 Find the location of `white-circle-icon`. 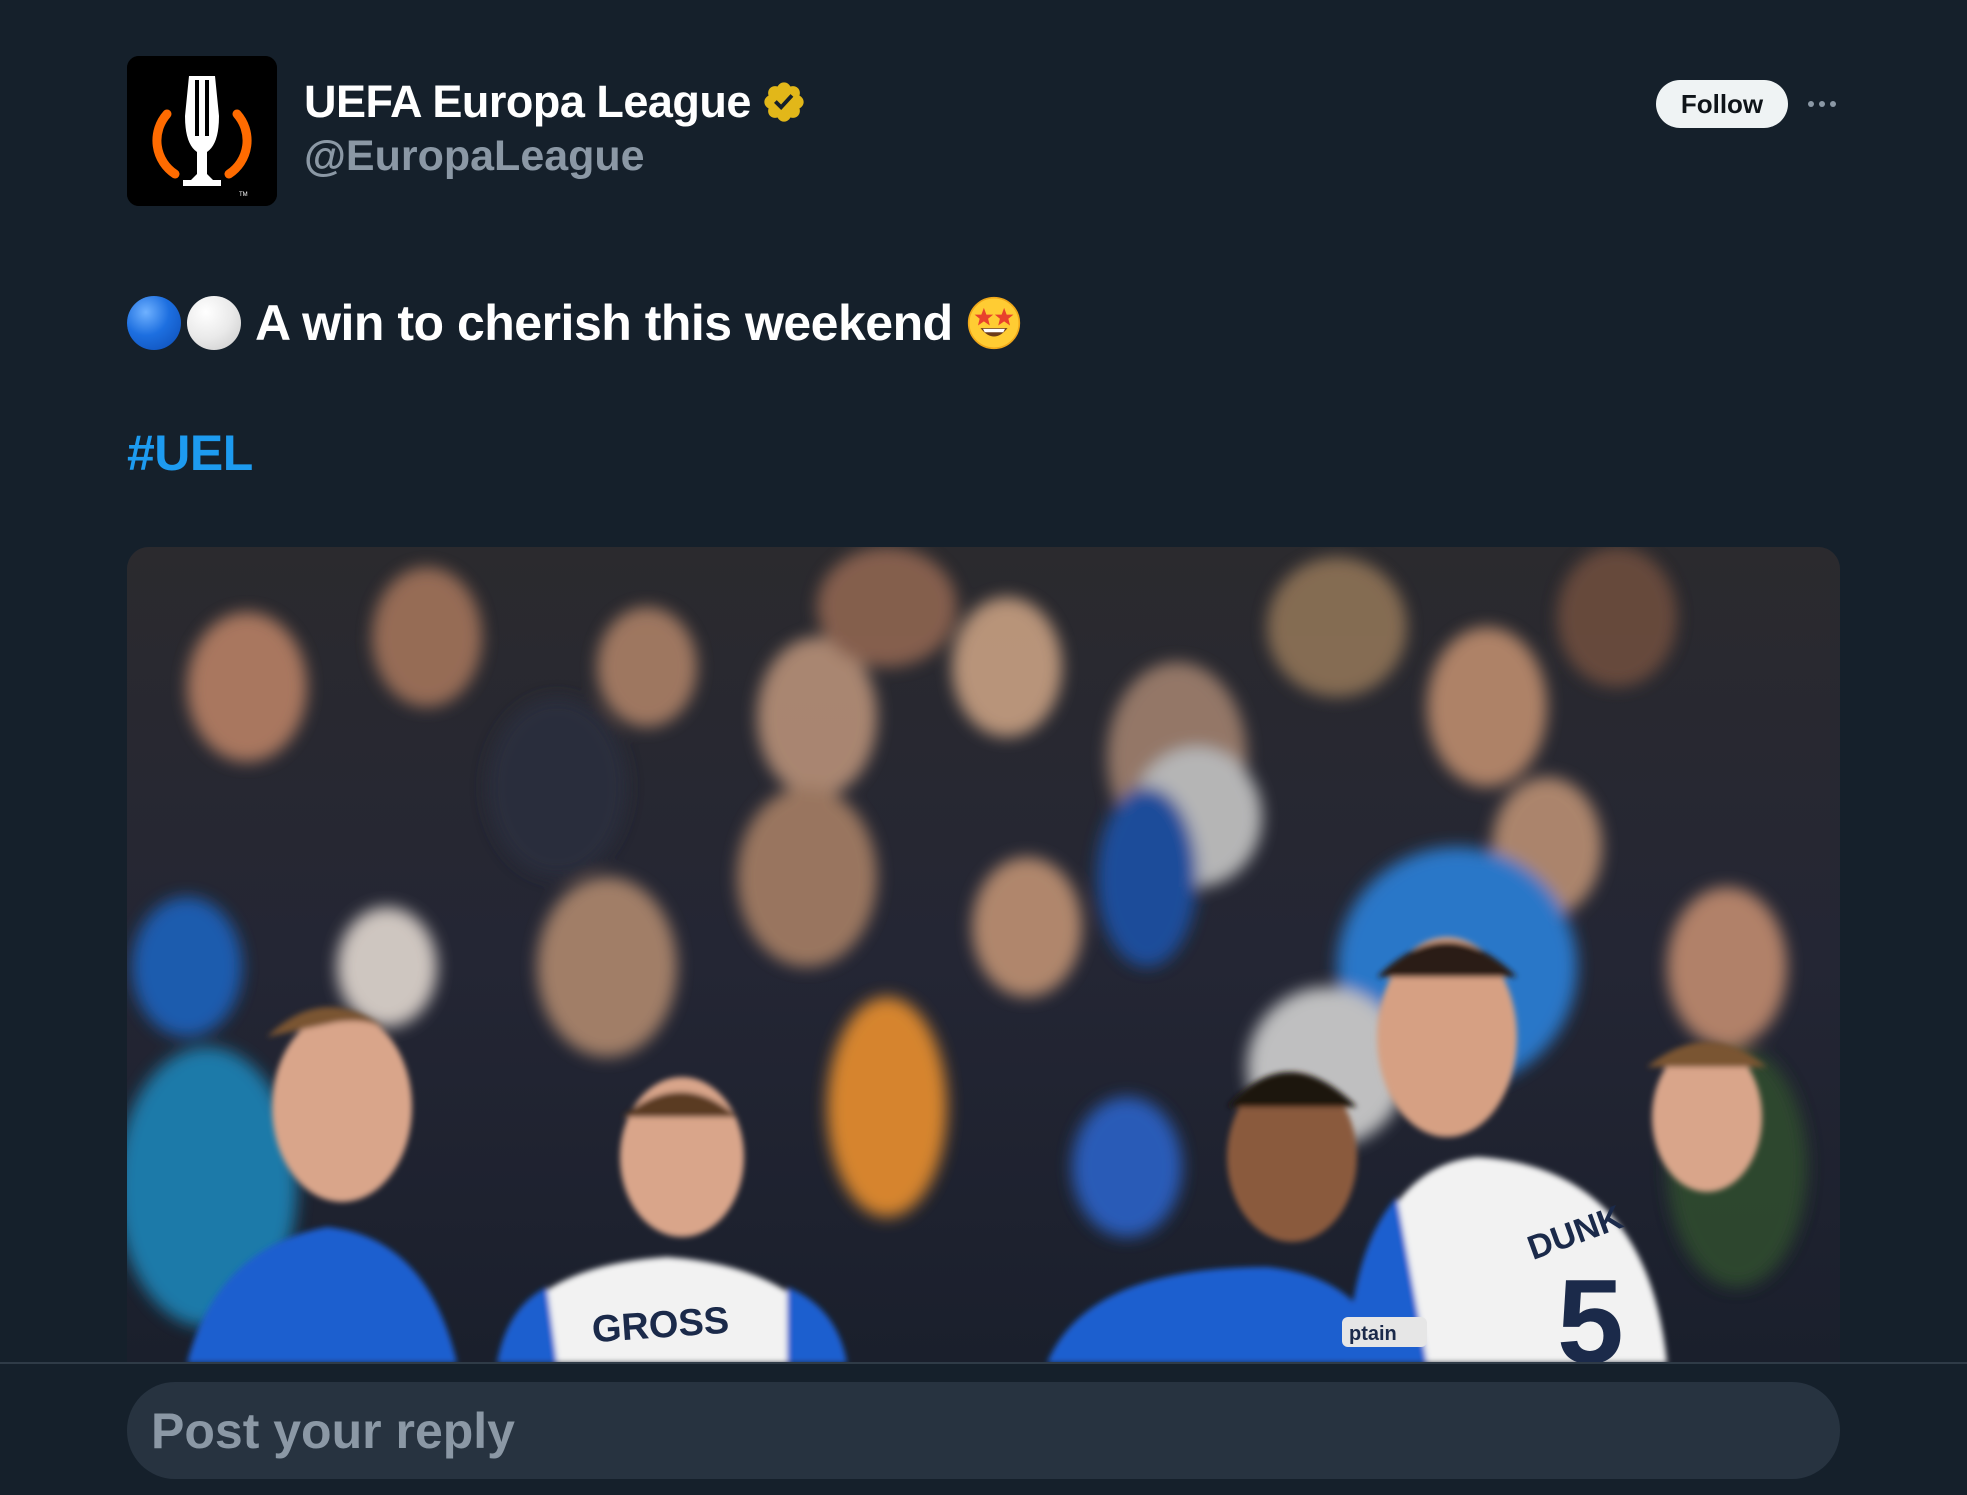

white-circle-icon is located at coordinates (214, 323).